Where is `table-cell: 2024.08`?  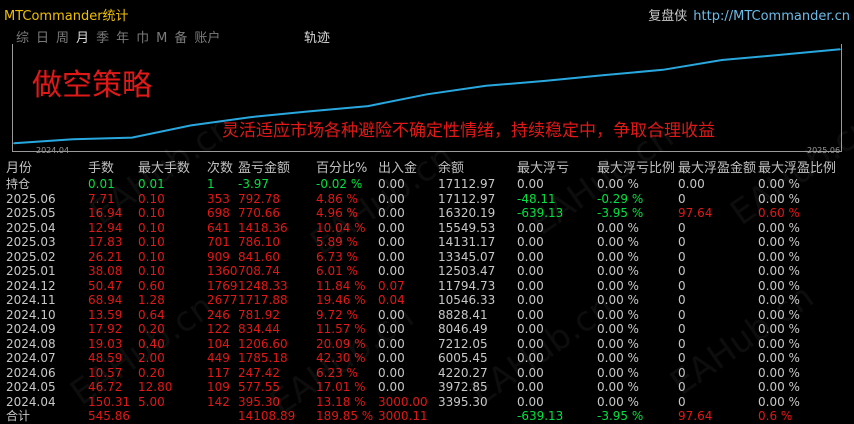
table-cell: 2024.08 is located at coordinates (31, 343).